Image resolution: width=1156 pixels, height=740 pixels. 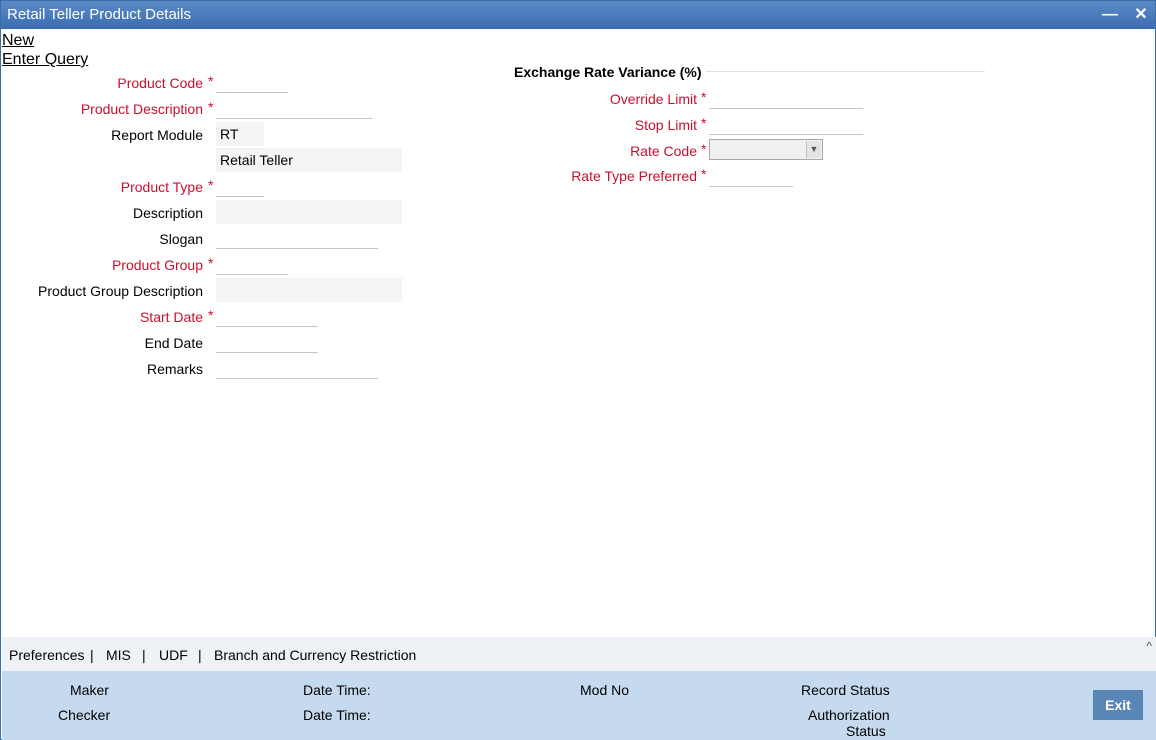 What do you see at coordinates (653, 99) in the screenshot?
I see `override-limit-label: Override Limit` at bounding box center [653, 99].